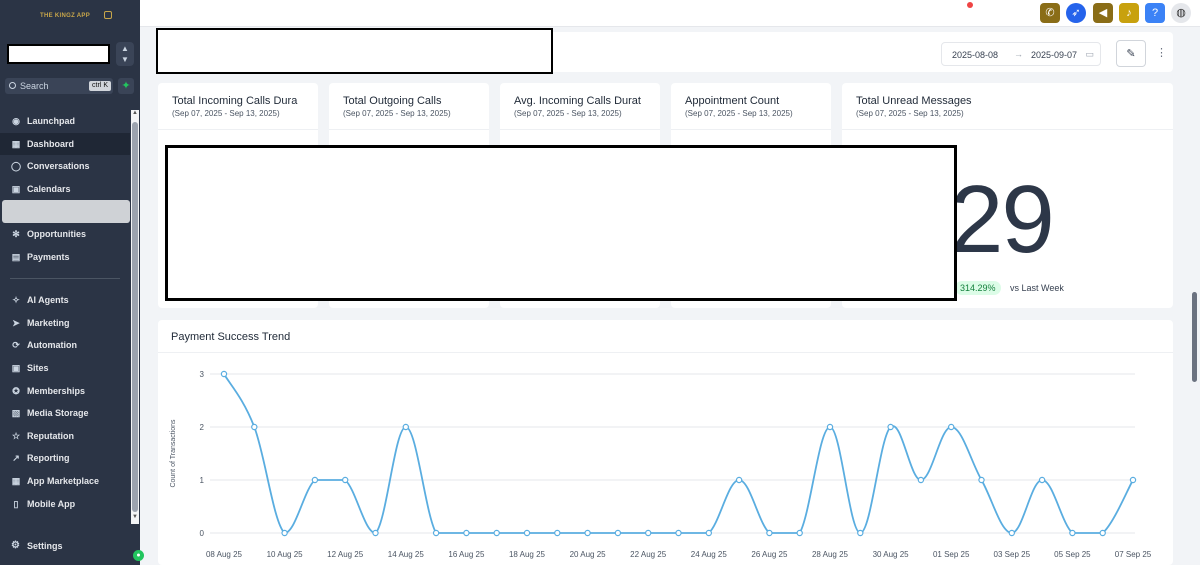  Describe the element at coordinates (1161, 52) in the screenshot. I see `more-options-icon: ⋮` at that location.